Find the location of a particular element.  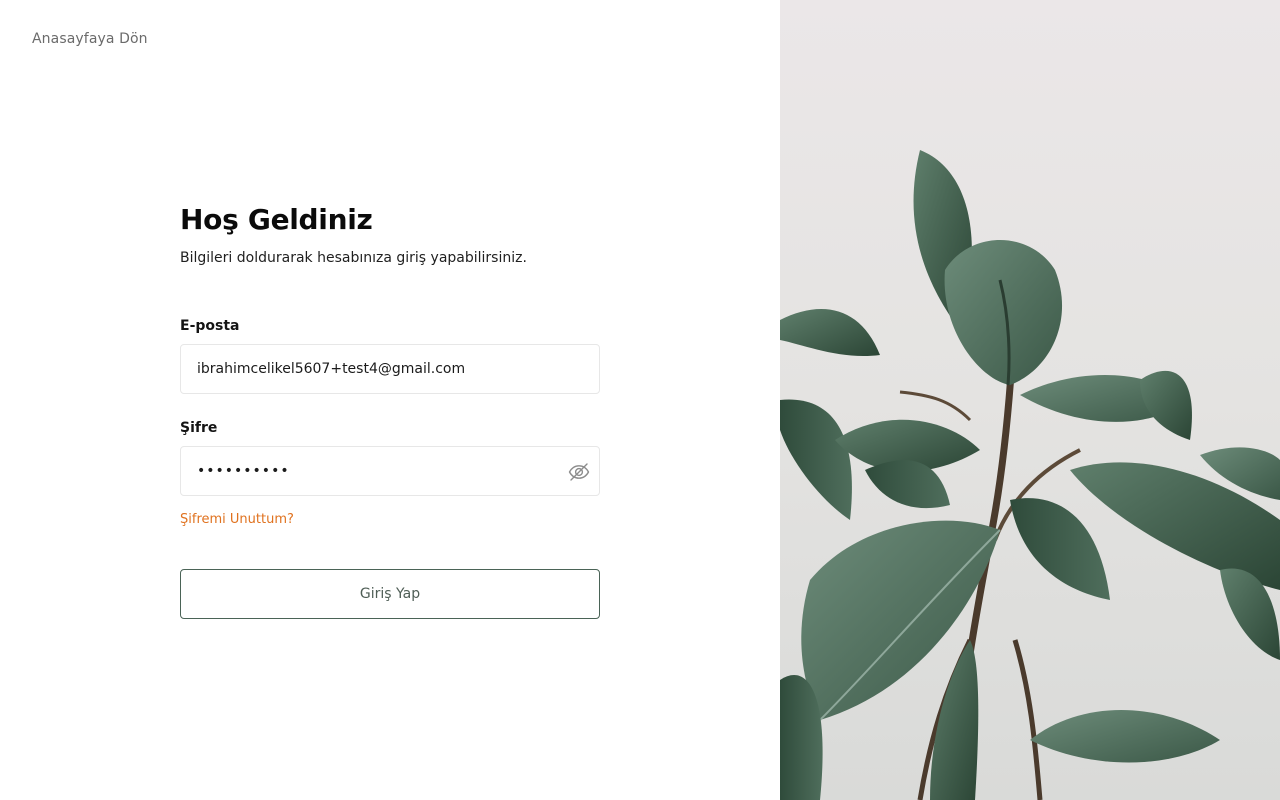

password-field is located at coordinates (390, 471).